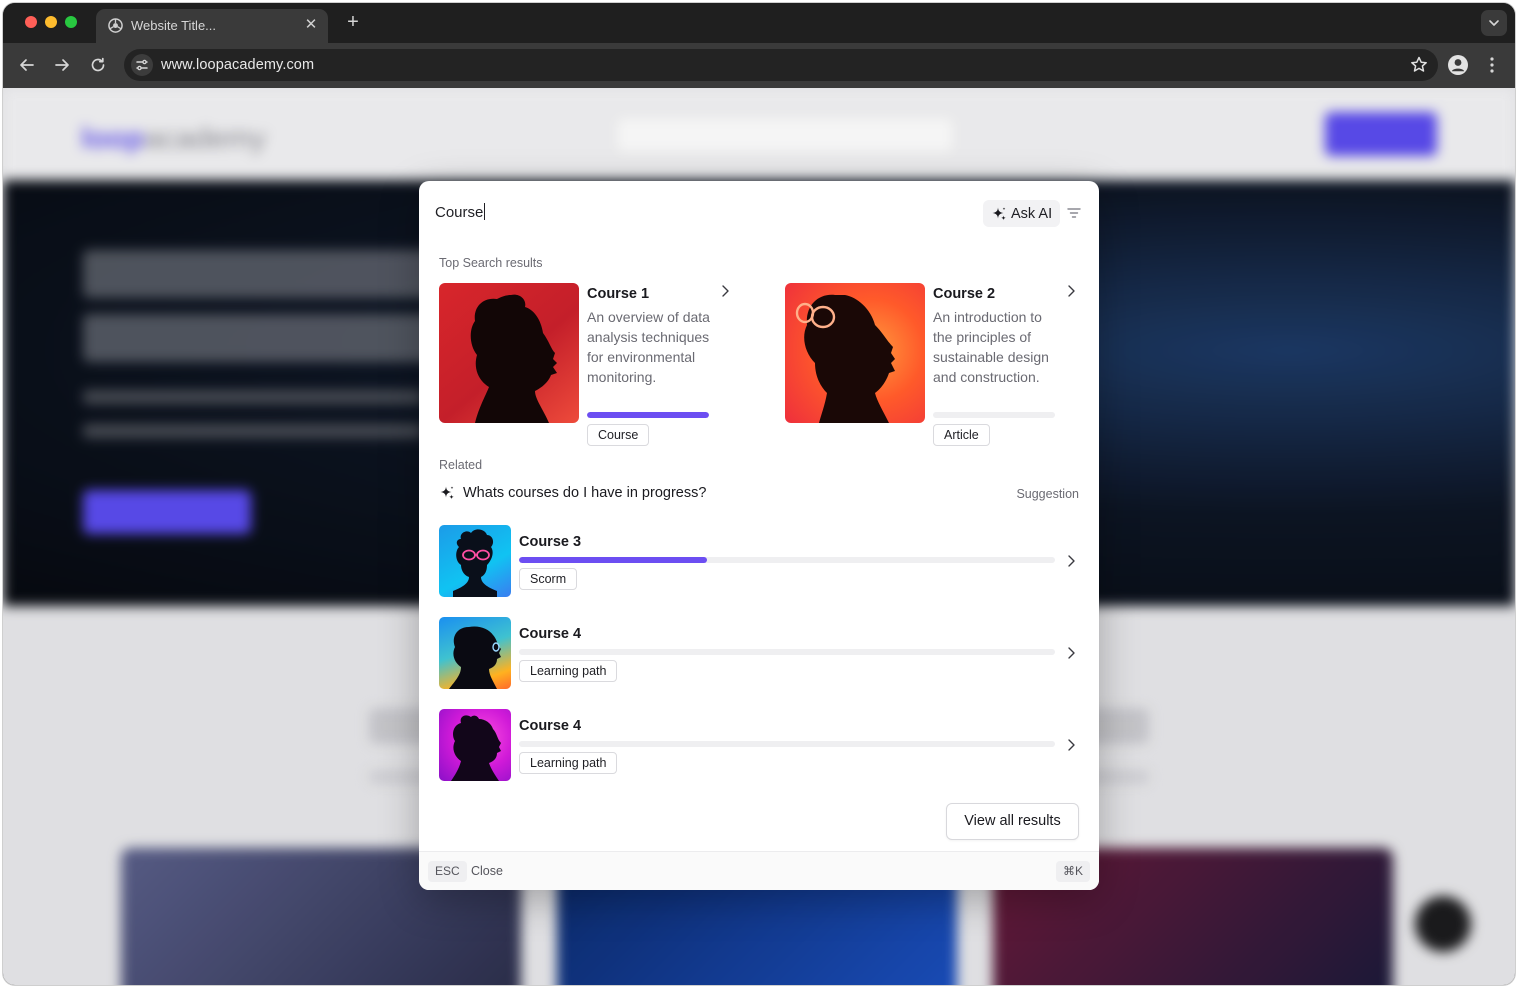 The width and height of the screenshot is (1518, 988). I want to click on content-type-badge: Course, so click(618, 435).